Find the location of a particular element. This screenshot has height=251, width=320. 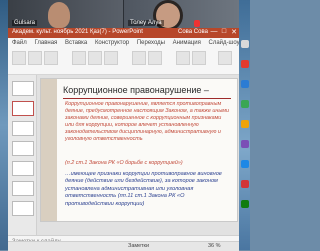

slide-decor-bar is located at coordinates (49, 150).